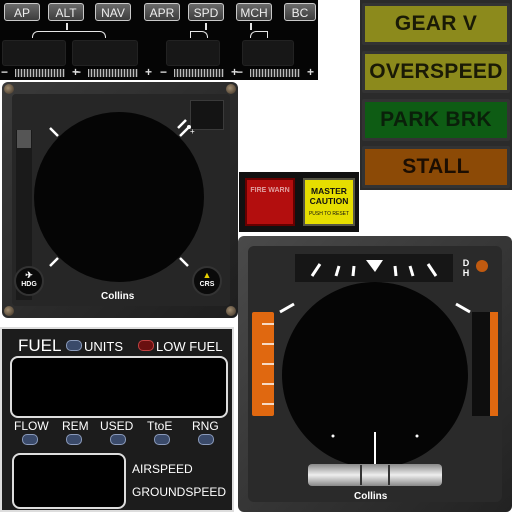  I want to click on apr-button: APR, so click(162, 12).